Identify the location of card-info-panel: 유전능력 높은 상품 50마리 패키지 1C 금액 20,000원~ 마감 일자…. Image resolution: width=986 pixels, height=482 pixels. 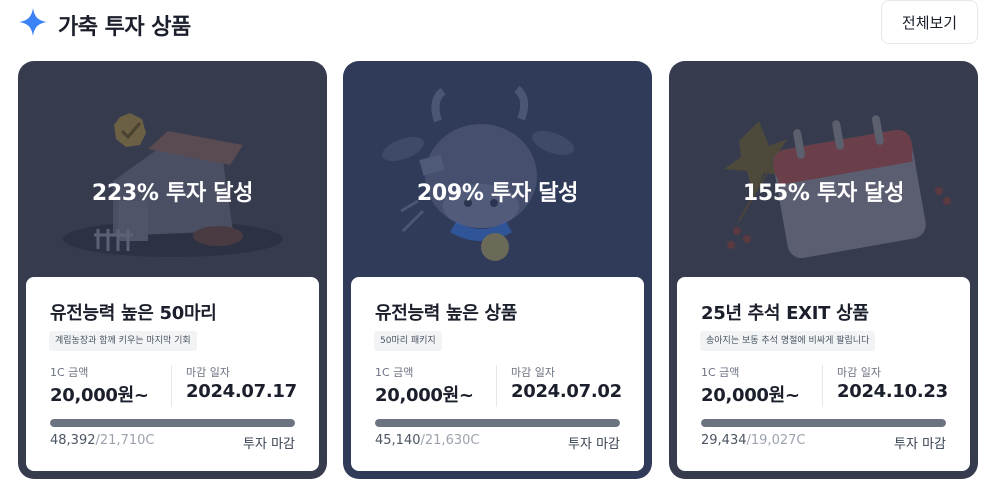
(497, 374).